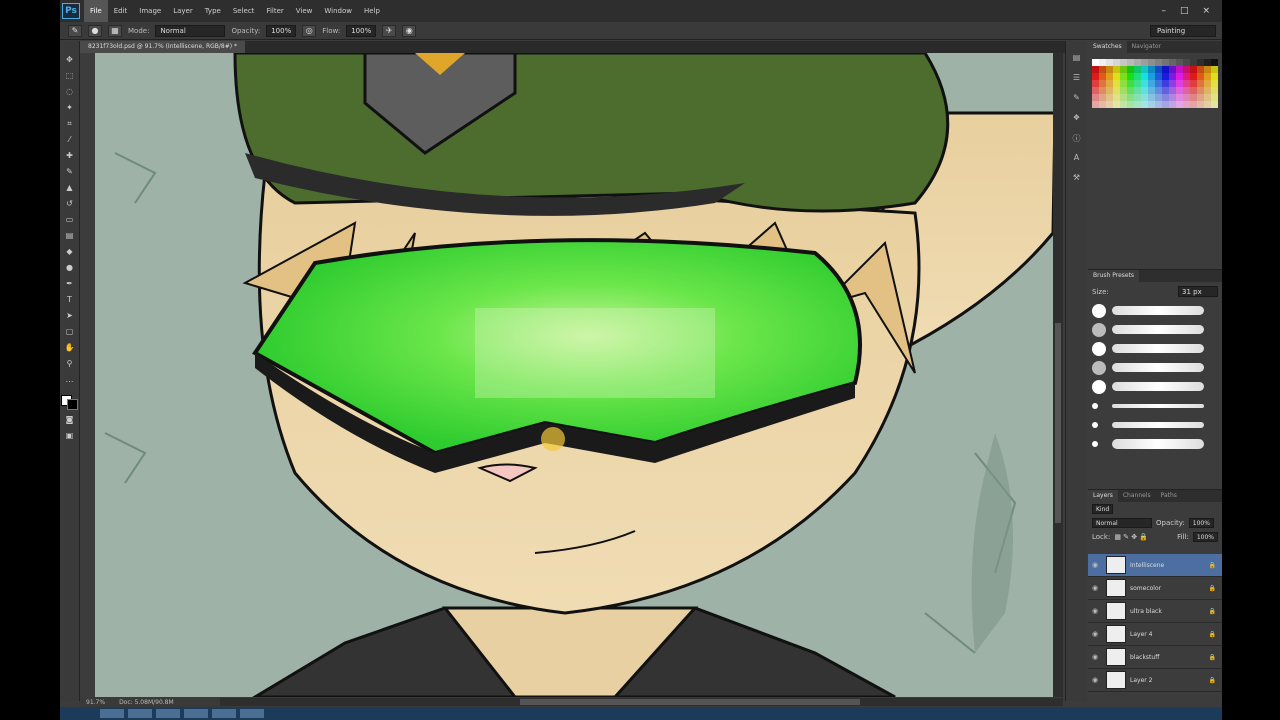  I want to click on shape-tool-icon: ▢, so click(70, 331).